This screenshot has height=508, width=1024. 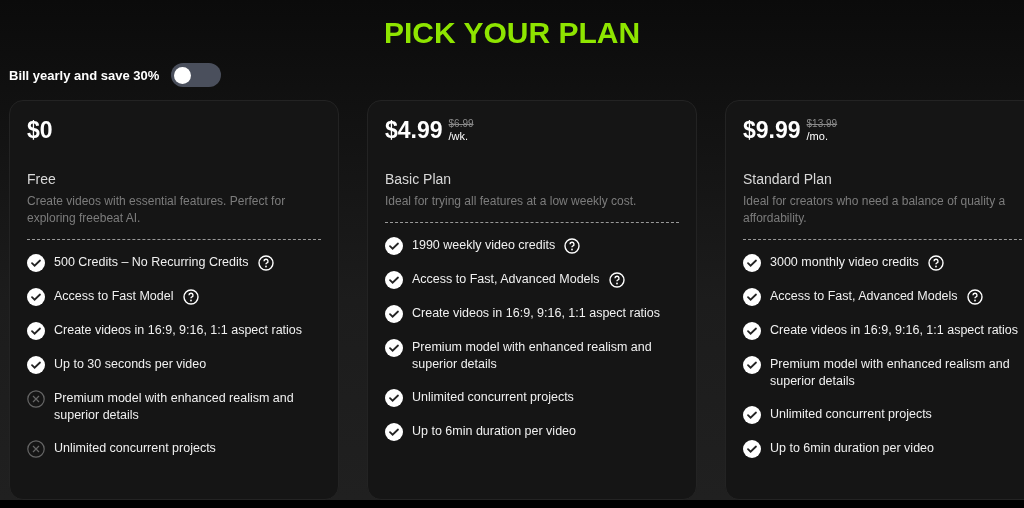 I want to click on plan-price: $4.99, so click(x=414, y=130).